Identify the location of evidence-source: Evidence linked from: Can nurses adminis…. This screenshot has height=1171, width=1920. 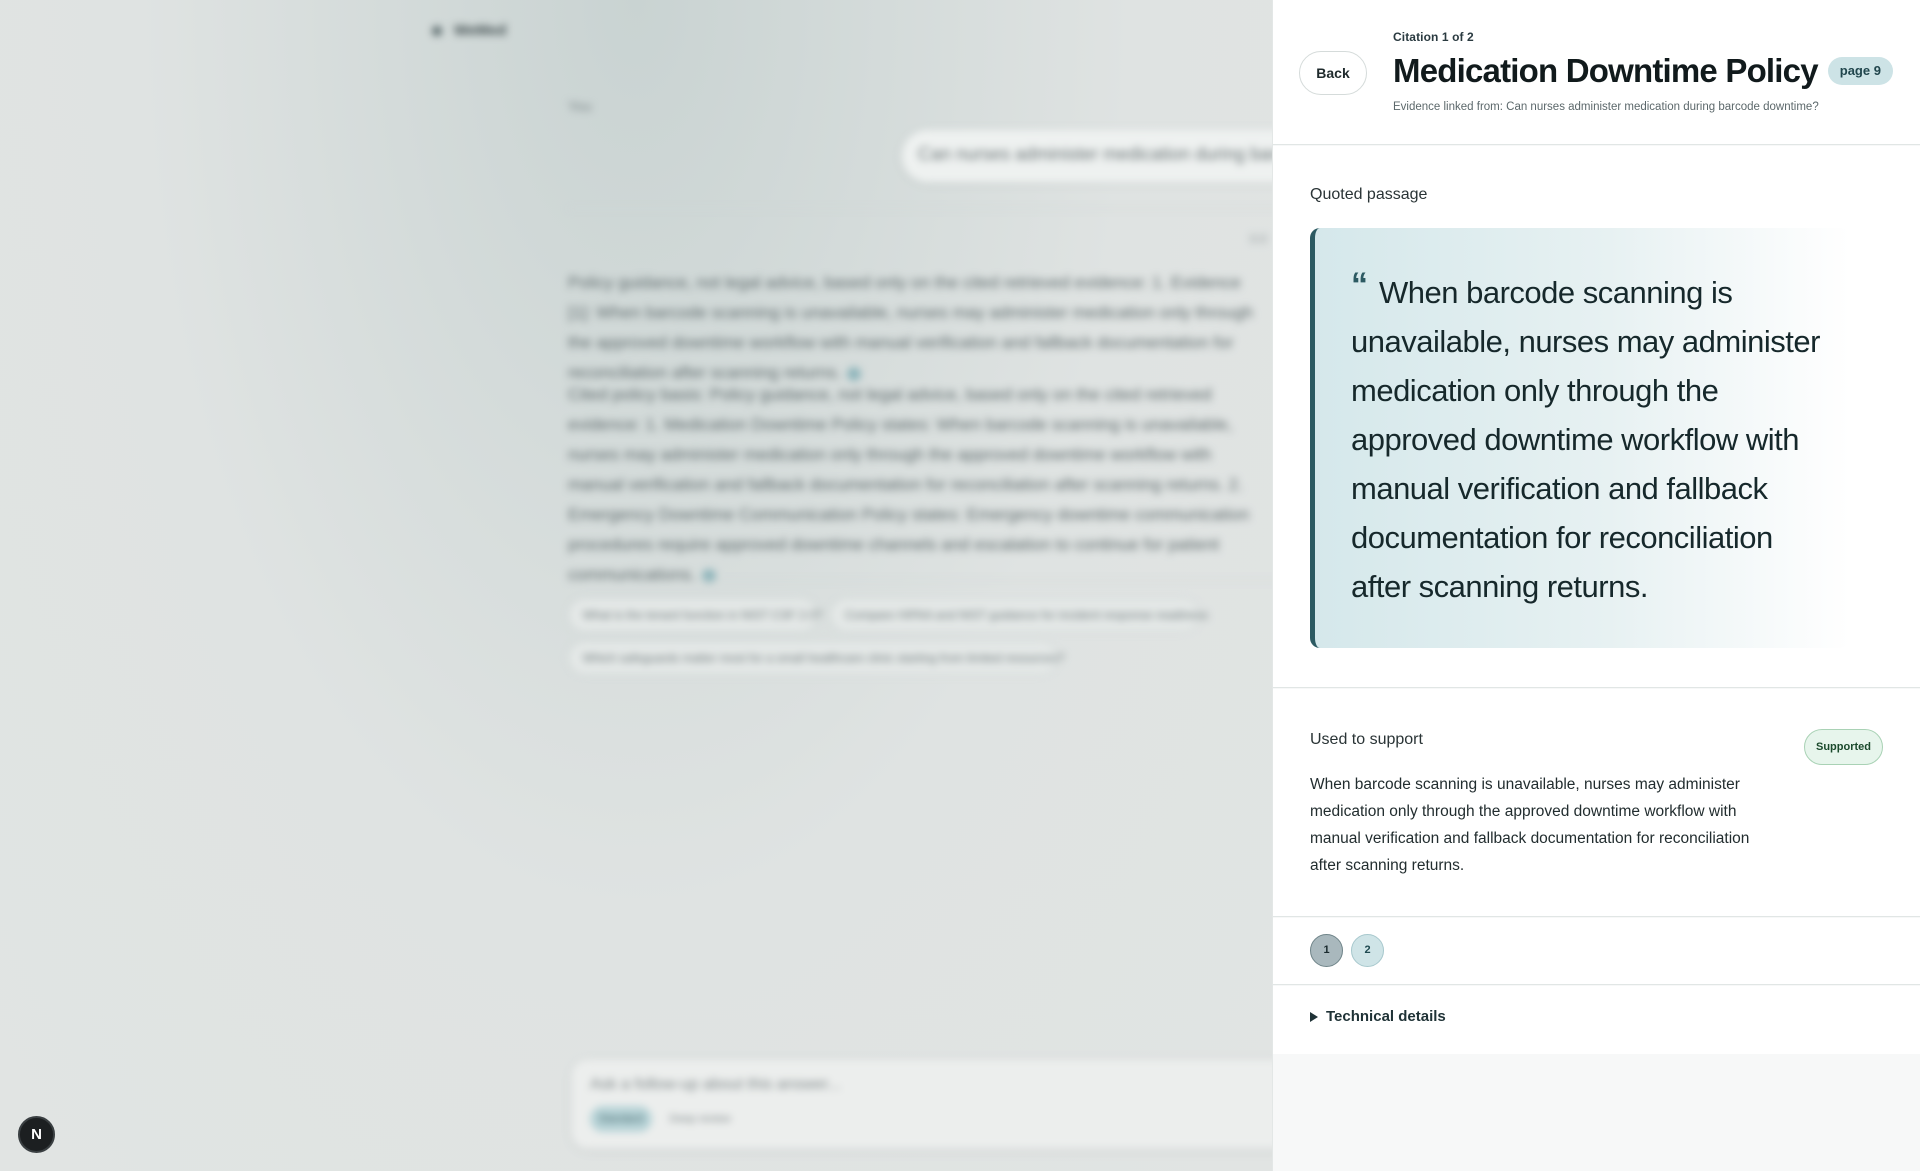
(1606, 107).